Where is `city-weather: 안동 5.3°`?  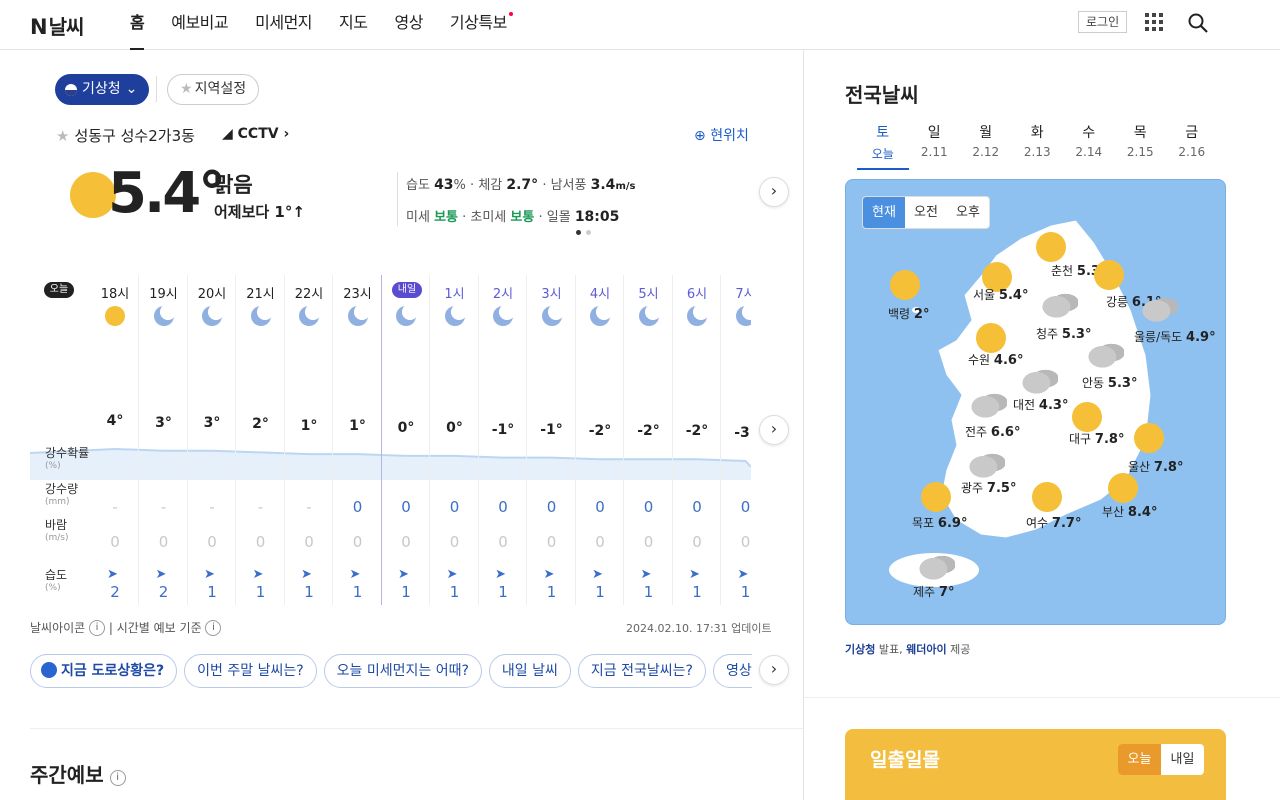
city-weather: 안동 5.3° is located at coordinates (1109, 382).